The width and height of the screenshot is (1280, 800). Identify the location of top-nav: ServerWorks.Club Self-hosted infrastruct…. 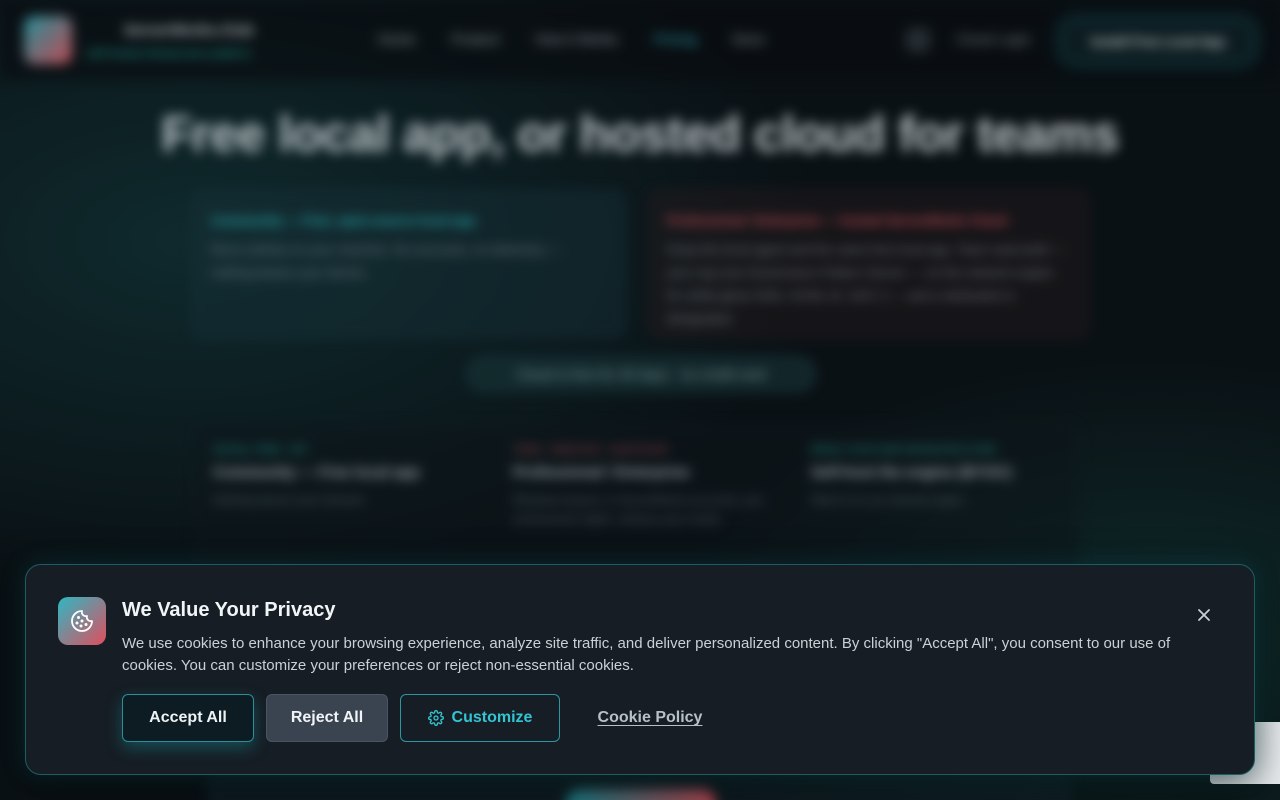
(640, 40).